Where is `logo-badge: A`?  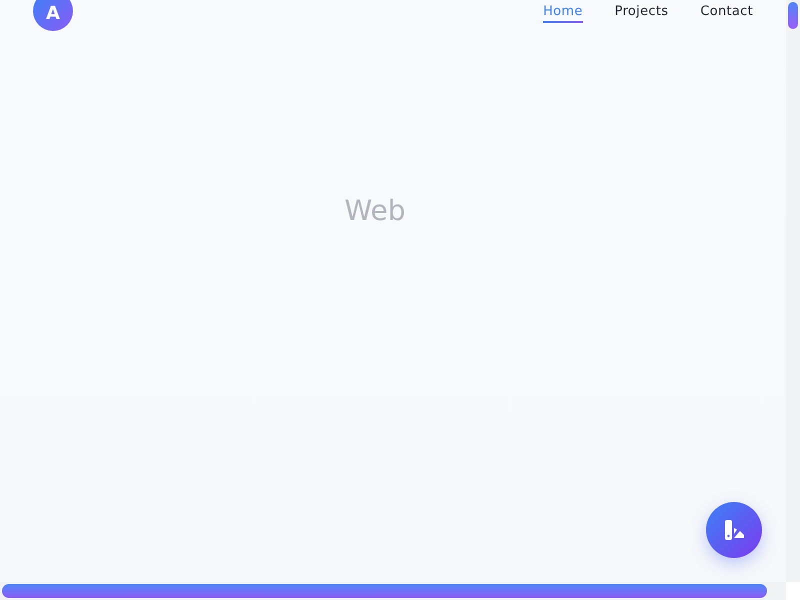 logo-badge: A is located at coordinates (53, 15).